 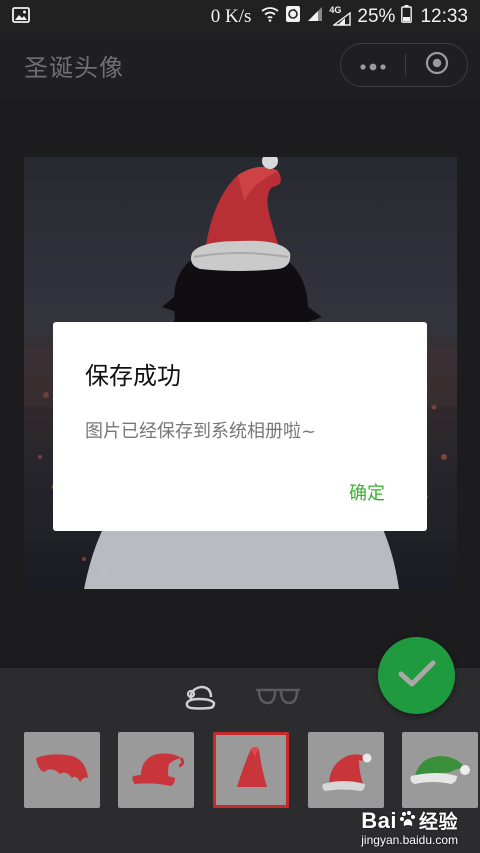 I want to click on mini-program-capsule, so click(x=404, y=65).